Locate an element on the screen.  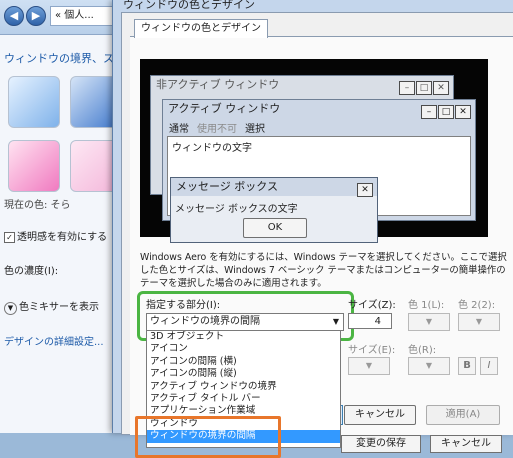
menu-item-selected: 選択 is located at coordinates (255, 129).